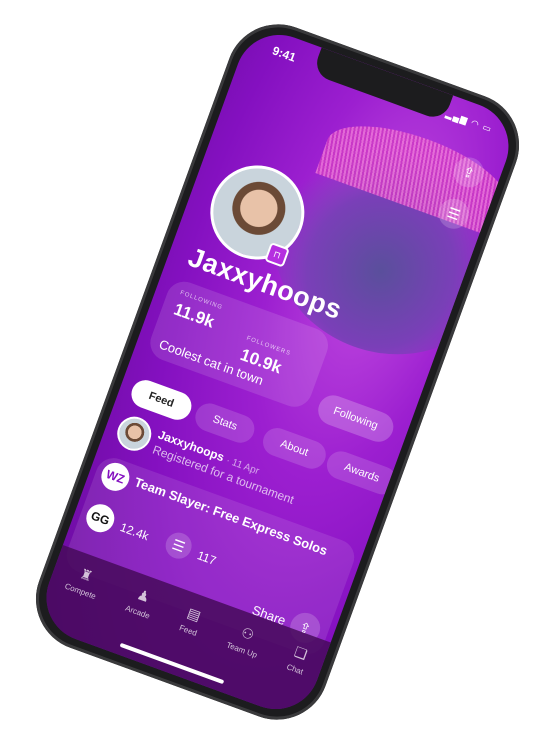 Image resolution: width=555 pixels, height=744 pixels. What do you see at coordinates (294, 448) in the screenshot?
I see `tab-about: About` at bounding box center [294, 448].